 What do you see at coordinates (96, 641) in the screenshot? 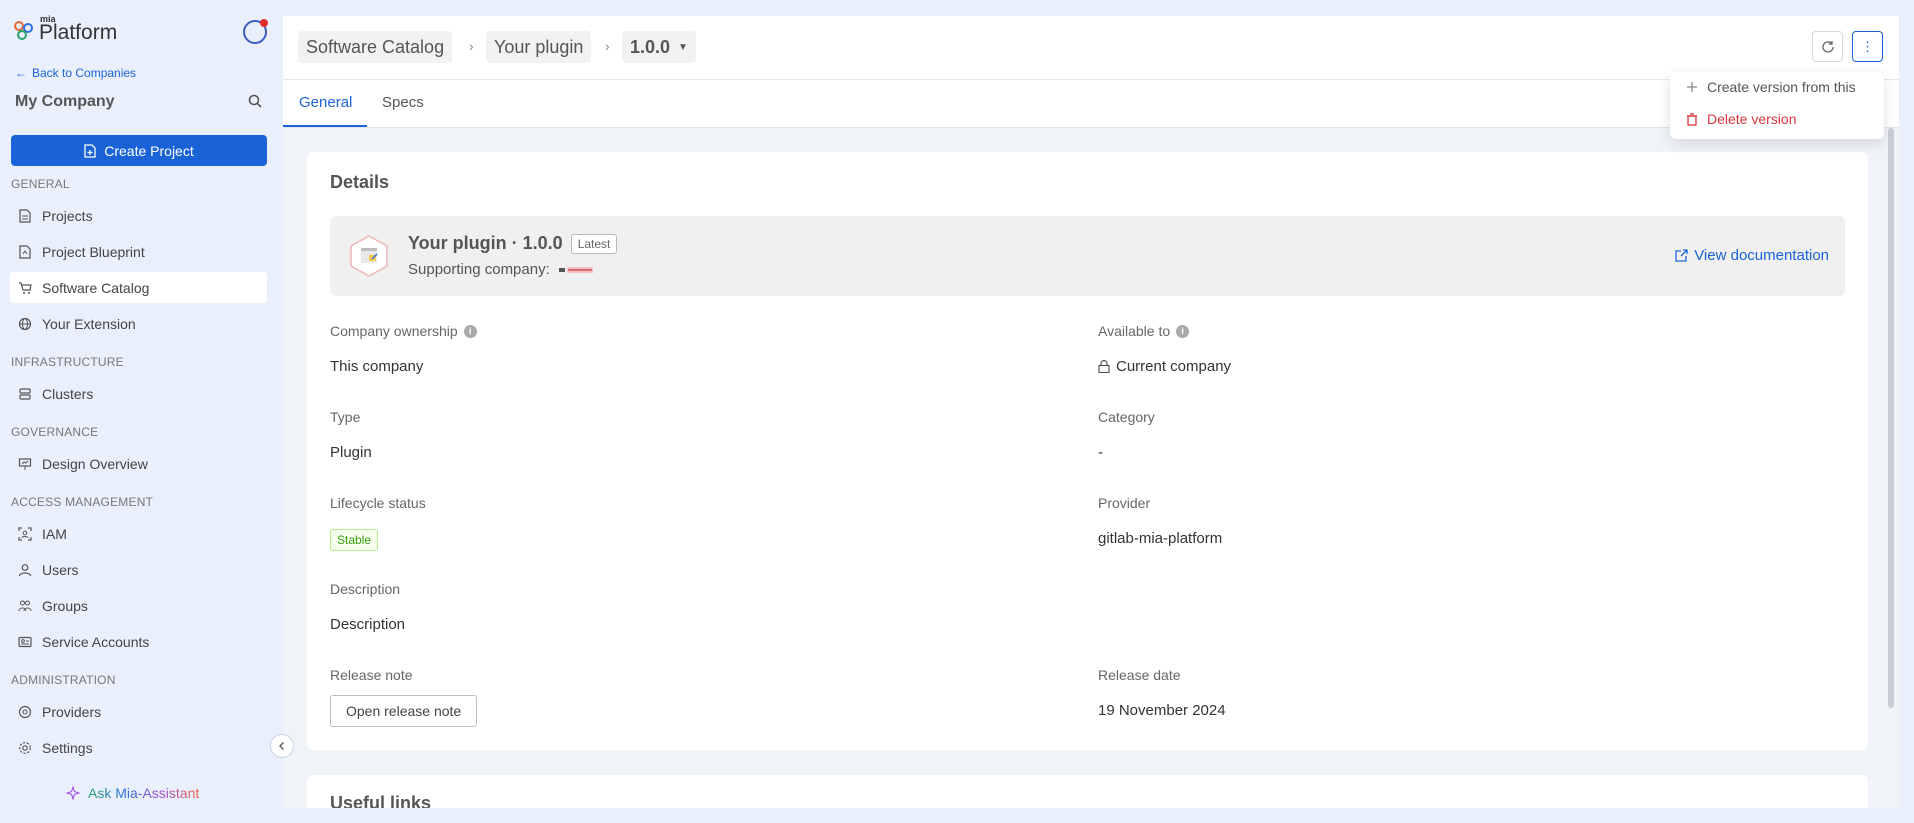
I see `sidebar-item-label: Service Accounts` at bounding box center [96, 641].